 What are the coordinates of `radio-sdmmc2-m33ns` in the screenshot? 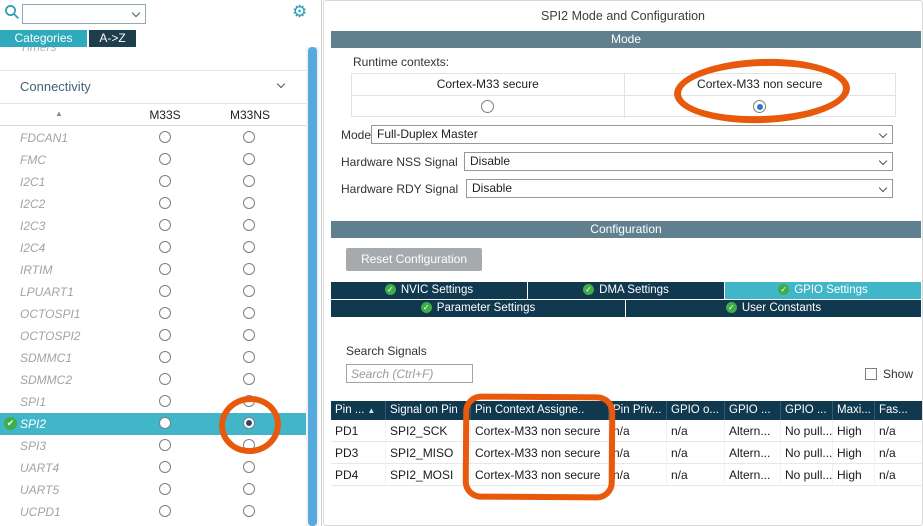 It's located at (249, 379).